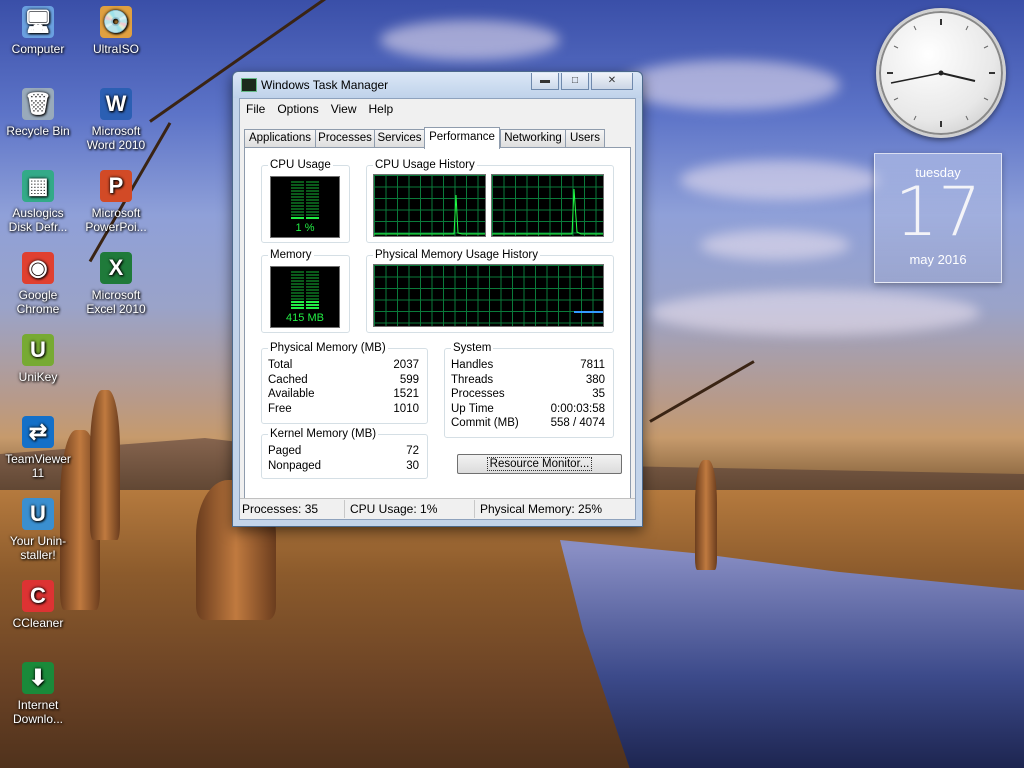 This screenshot has width=1024, height=768. What do you see at coordinates (343, 395) in the screenshot?
I see `table-row: Available 1521` at bounding box center [343, 395].